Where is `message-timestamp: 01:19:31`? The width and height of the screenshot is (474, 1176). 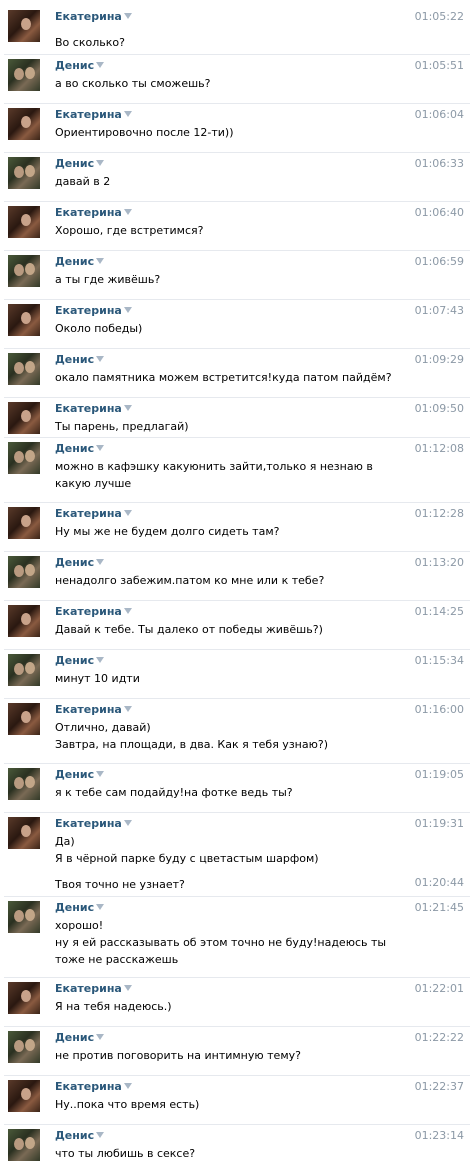
message-timestamp: 01:19:31 is located at coordinates (439, 824).